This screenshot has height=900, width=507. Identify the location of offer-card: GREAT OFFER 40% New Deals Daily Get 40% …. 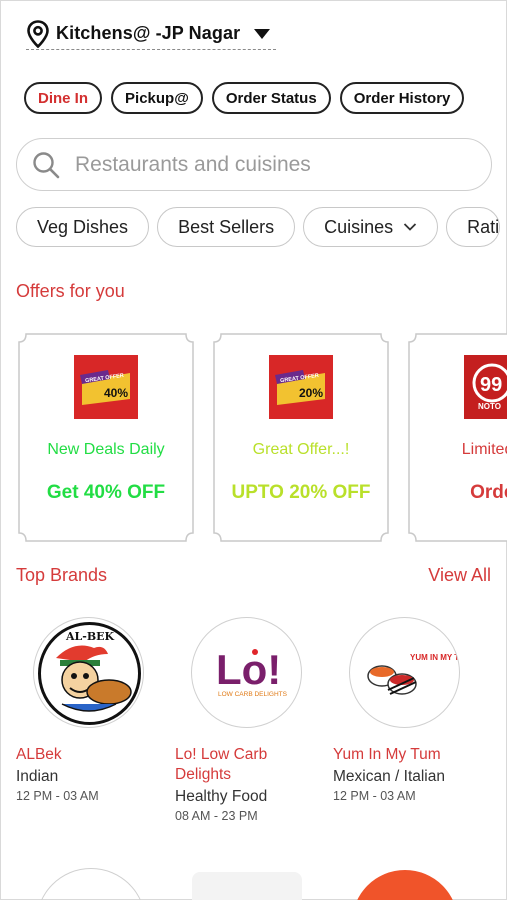
(106, 437).